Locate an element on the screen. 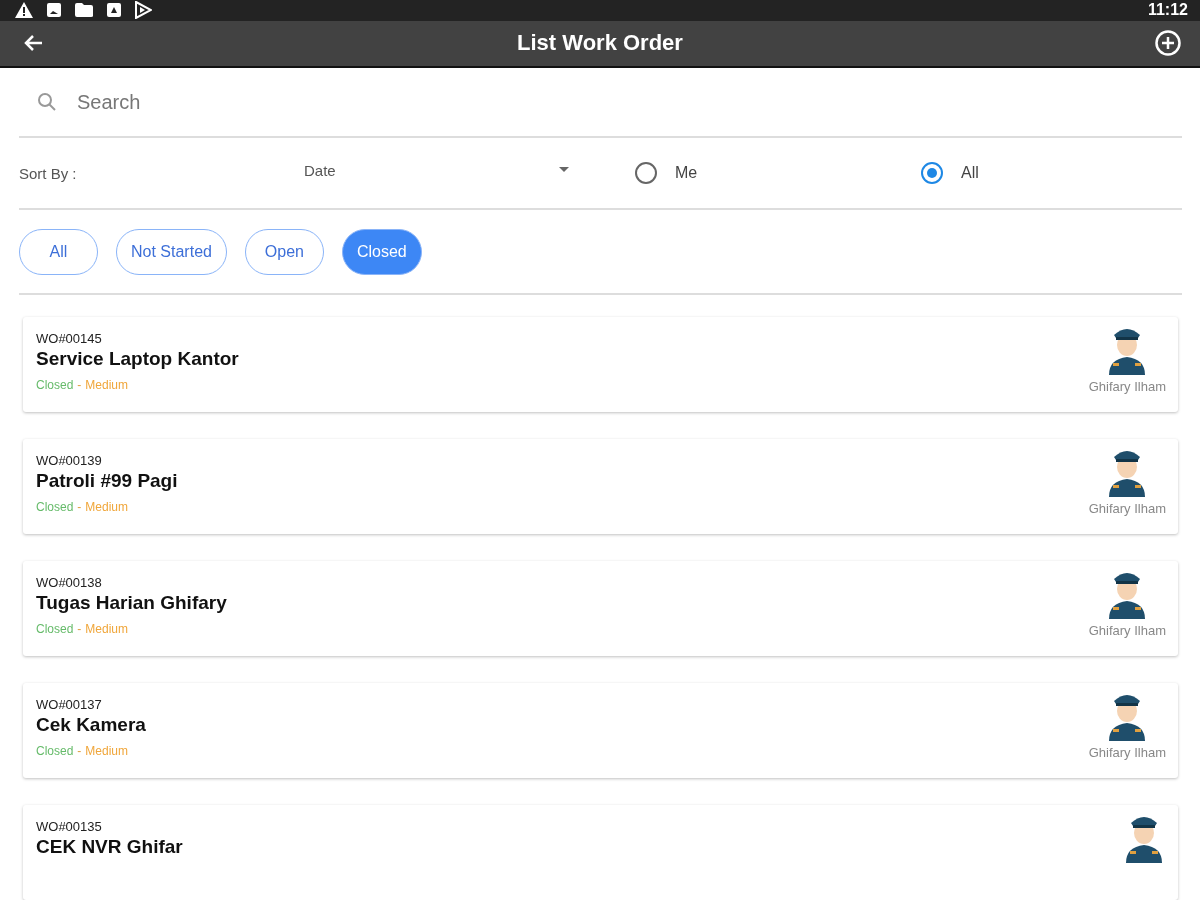  status-filter-chip: Closed is located at coordinates (381, 251).